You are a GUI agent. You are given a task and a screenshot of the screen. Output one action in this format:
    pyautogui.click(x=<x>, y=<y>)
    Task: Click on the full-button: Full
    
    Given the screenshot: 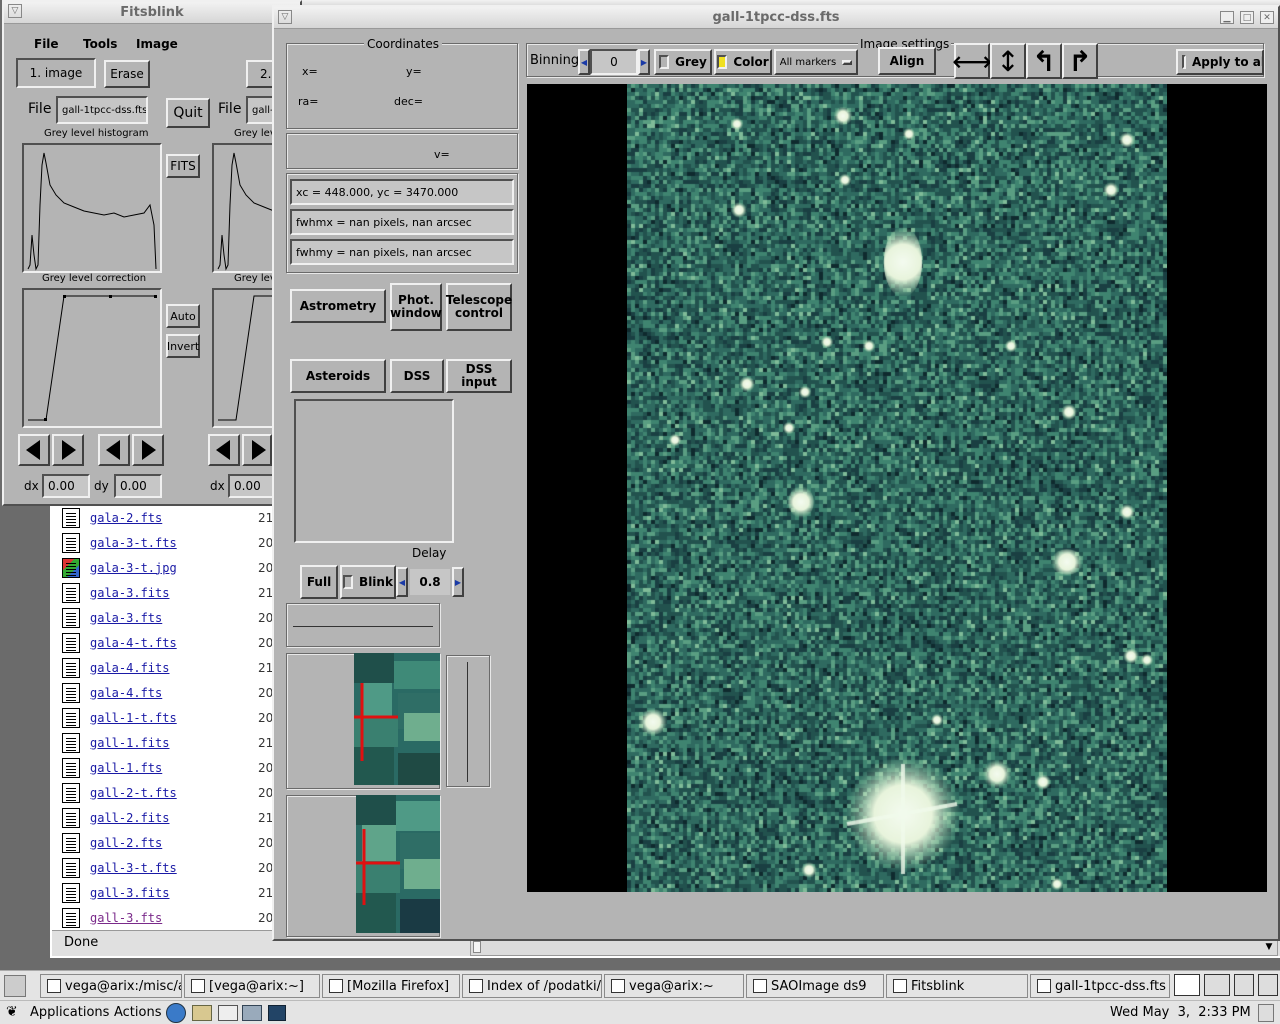 What is the action you would take?
    pyautogui.click(x=319, y=582)
    